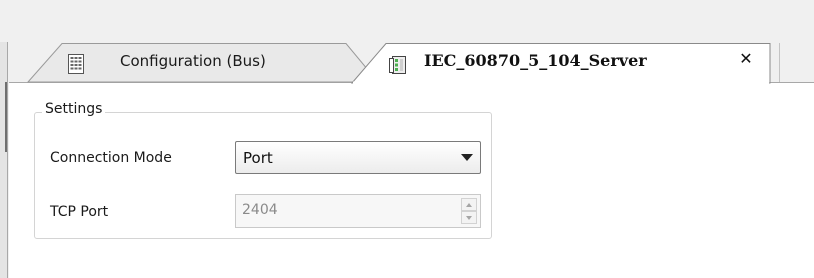 The height and width of the screenshot is (278, 814). Describe the element at coordinates (79, 212) in the screenshot. I see `tcp-port-label: TCP Port` at that location.